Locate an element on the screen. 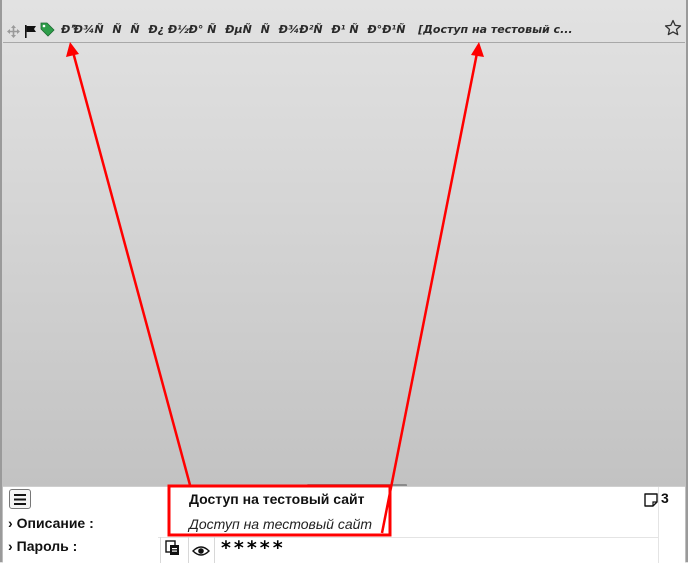  description-row-label: › Описание : is located at coordinates (51, 523).